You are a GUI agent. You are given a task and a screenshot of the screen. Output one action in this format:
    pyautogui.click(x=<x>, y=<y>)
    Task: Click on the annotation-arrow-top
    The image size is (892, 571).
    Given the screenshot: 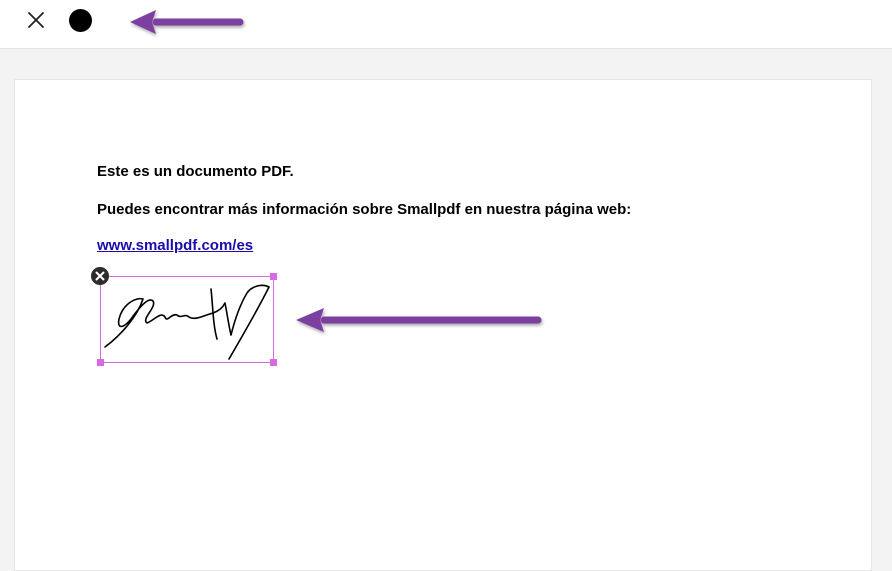 What is the action you would take?
    pyautogui.click(x=187, y=22)
    